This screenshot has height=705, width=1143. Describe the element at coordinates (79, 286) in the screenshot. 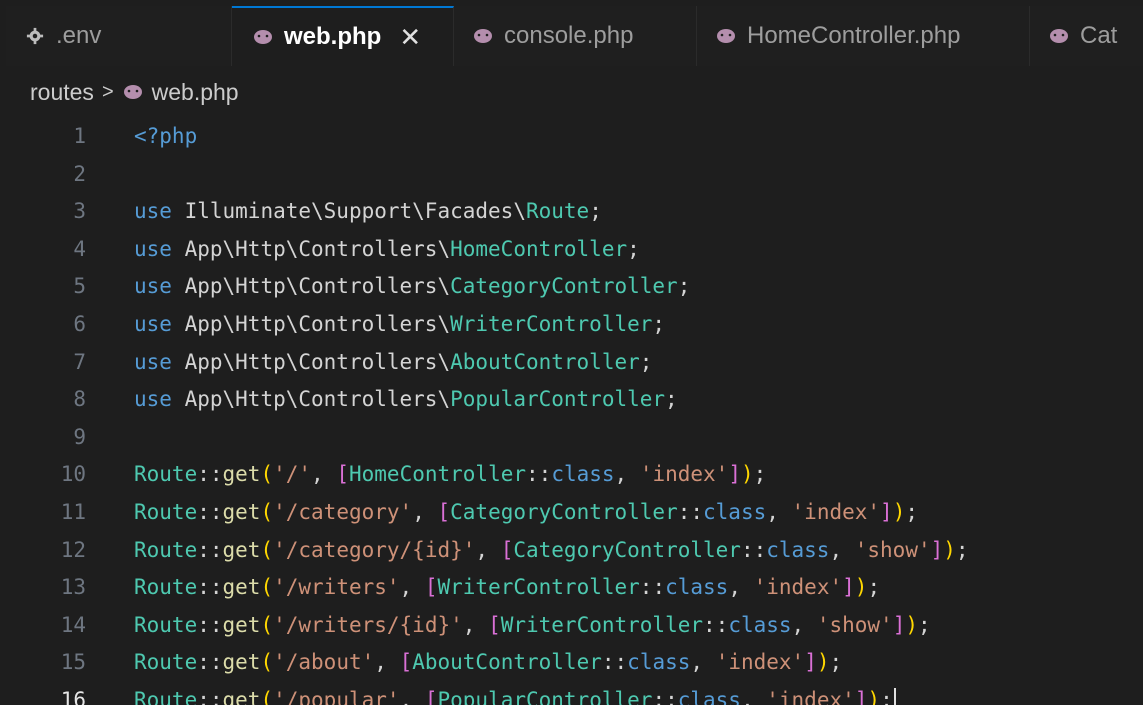

I see `line-number: 5` at that location.